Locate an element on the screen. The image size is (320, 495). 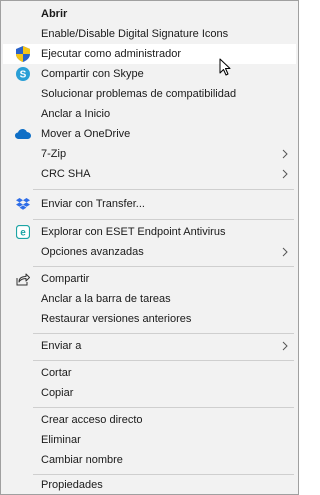
menu-item-enable-disable-signature-icons: Enable/Disable Digital Signature Icons is located at coordinates (149, 34).